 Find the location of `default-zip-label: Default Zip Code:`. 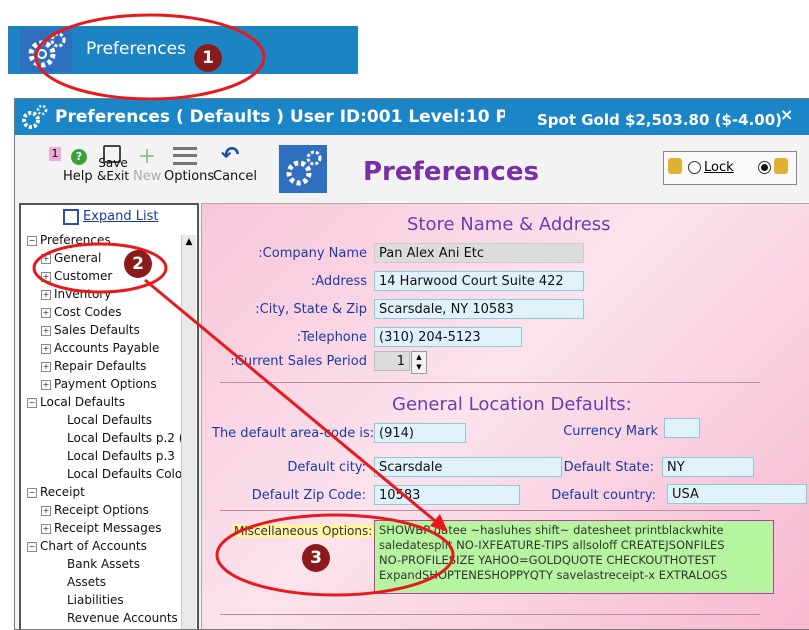

default-zip-label: Default Zip Code: is located at coordinates (308, 495).